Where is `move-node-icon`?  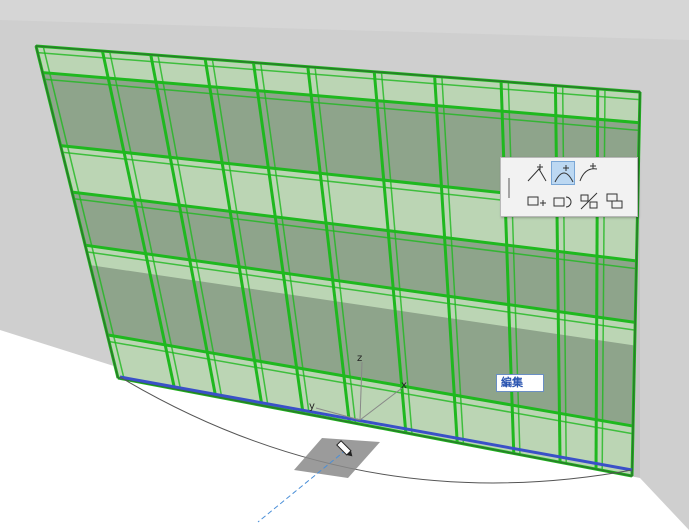 move-node-icon is located at coordinates (536, 201).